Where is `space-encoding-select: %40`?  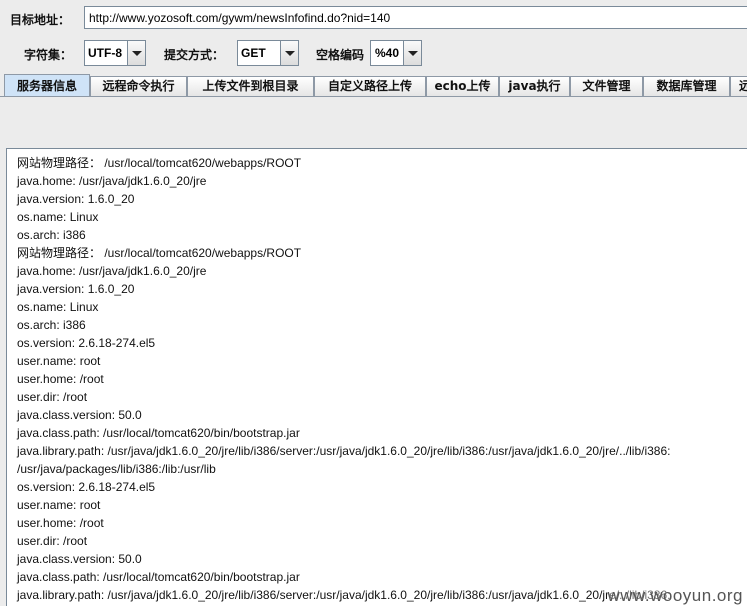
space-encoding-select: %40 is located at coordinates (396, 53).